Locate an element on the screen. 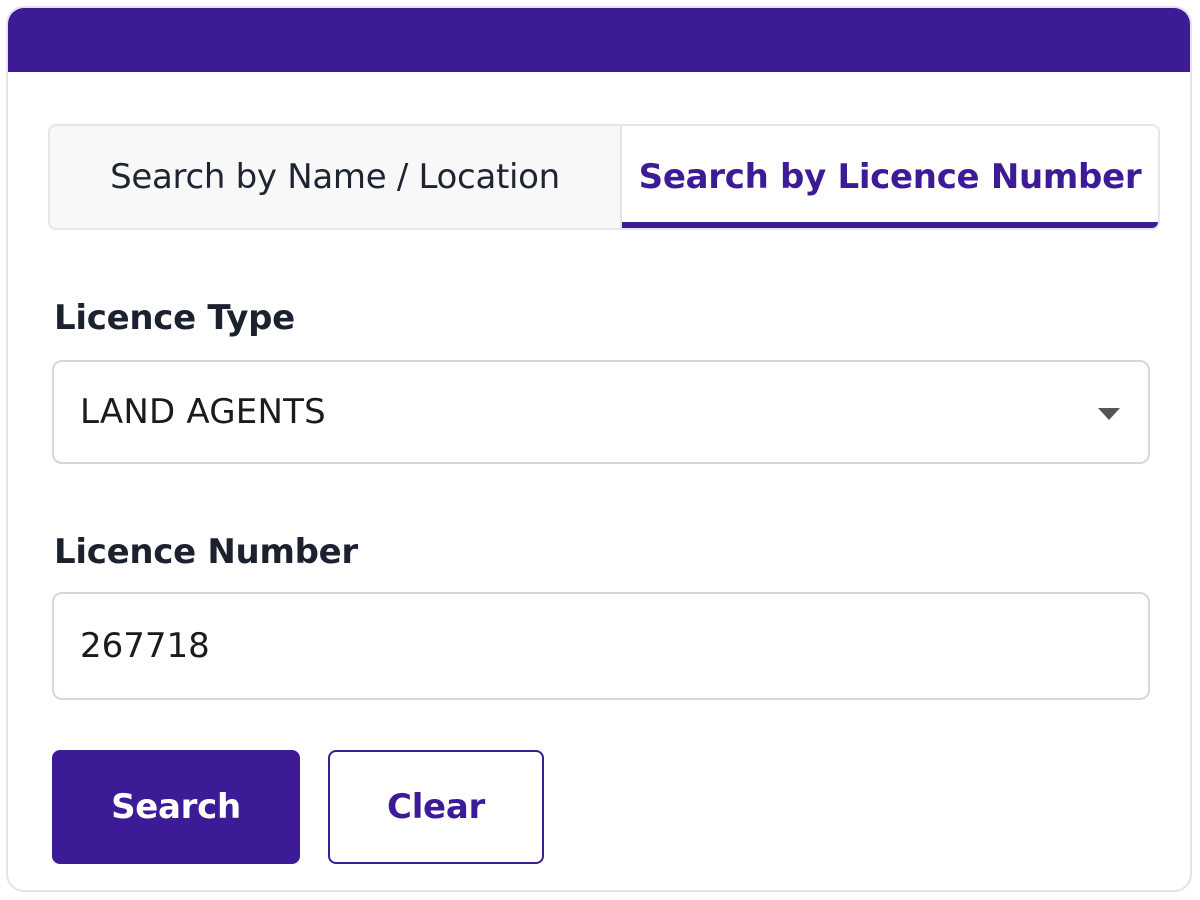 This screenshot has width=1200, height=900. search-button: Search is located at coordinates (176, 807).